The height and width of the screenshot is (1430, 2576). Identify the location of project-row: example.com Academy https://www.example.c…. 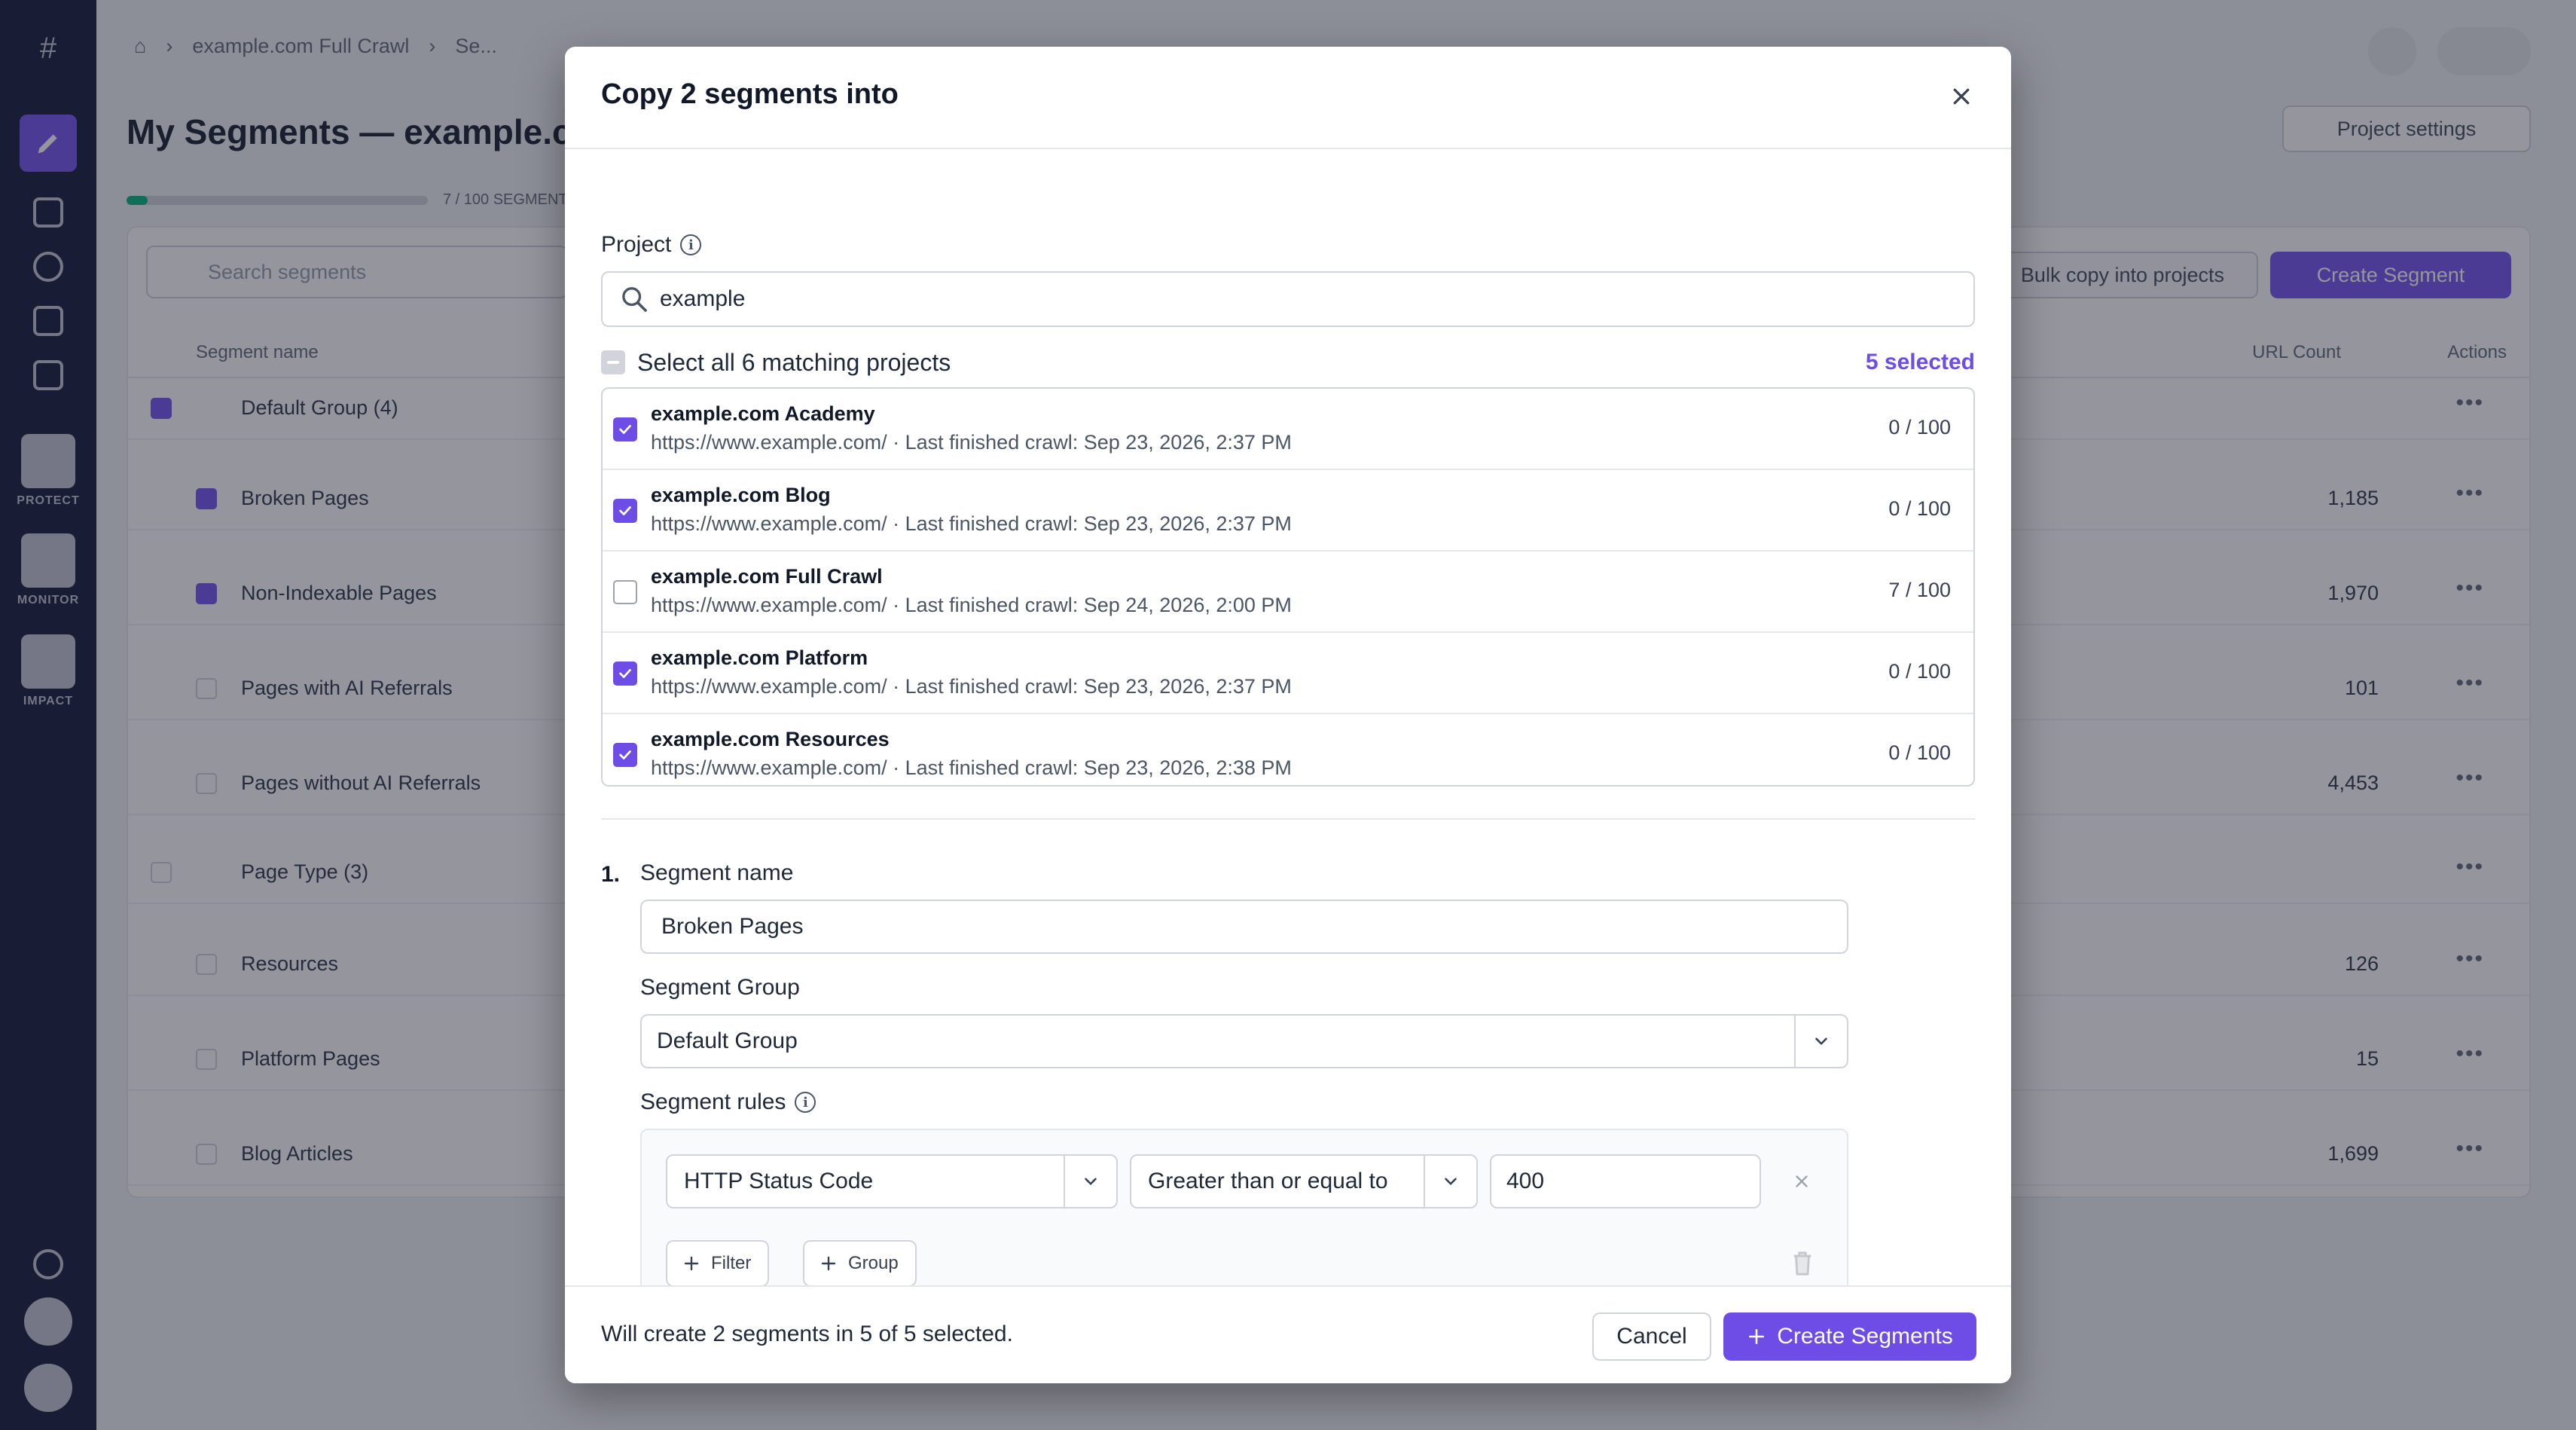
(1288, 430).